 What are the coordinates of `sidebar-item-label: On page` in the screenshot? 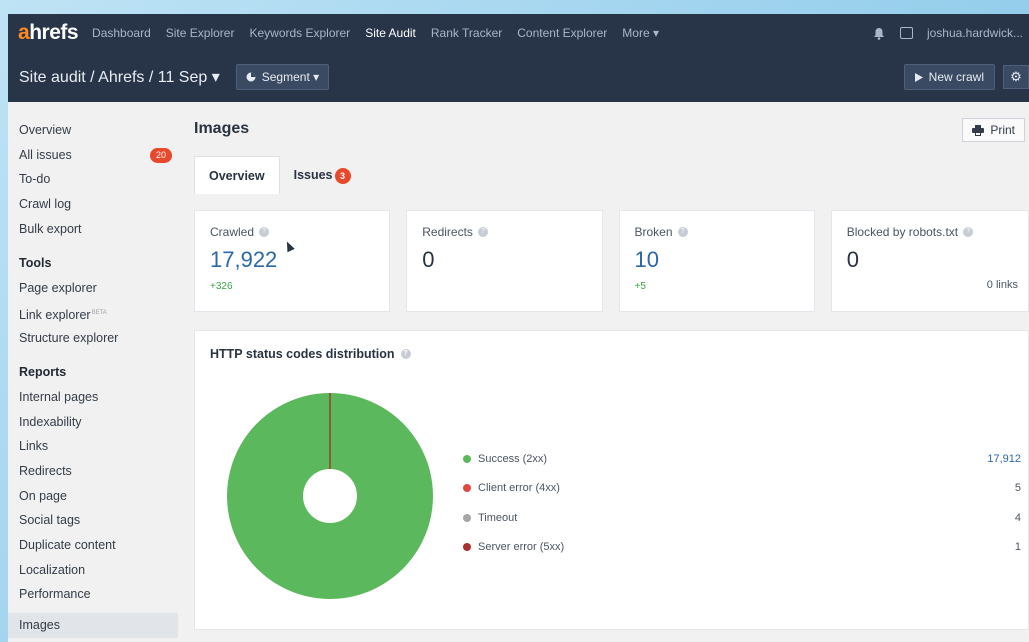 It's located at (43, 495).